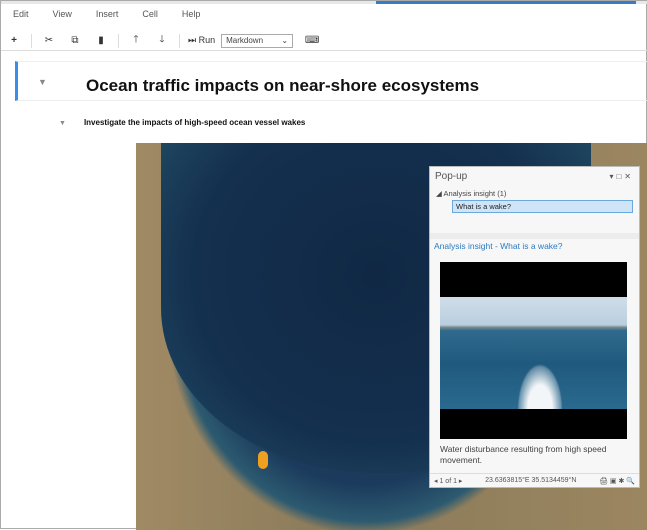 The width and height of the screenshot is (647, 530). What do you see at coordinates (245, 40) in the screenshot?
I see `cell-type-value: Markdown` at bounding box center [245, 40].